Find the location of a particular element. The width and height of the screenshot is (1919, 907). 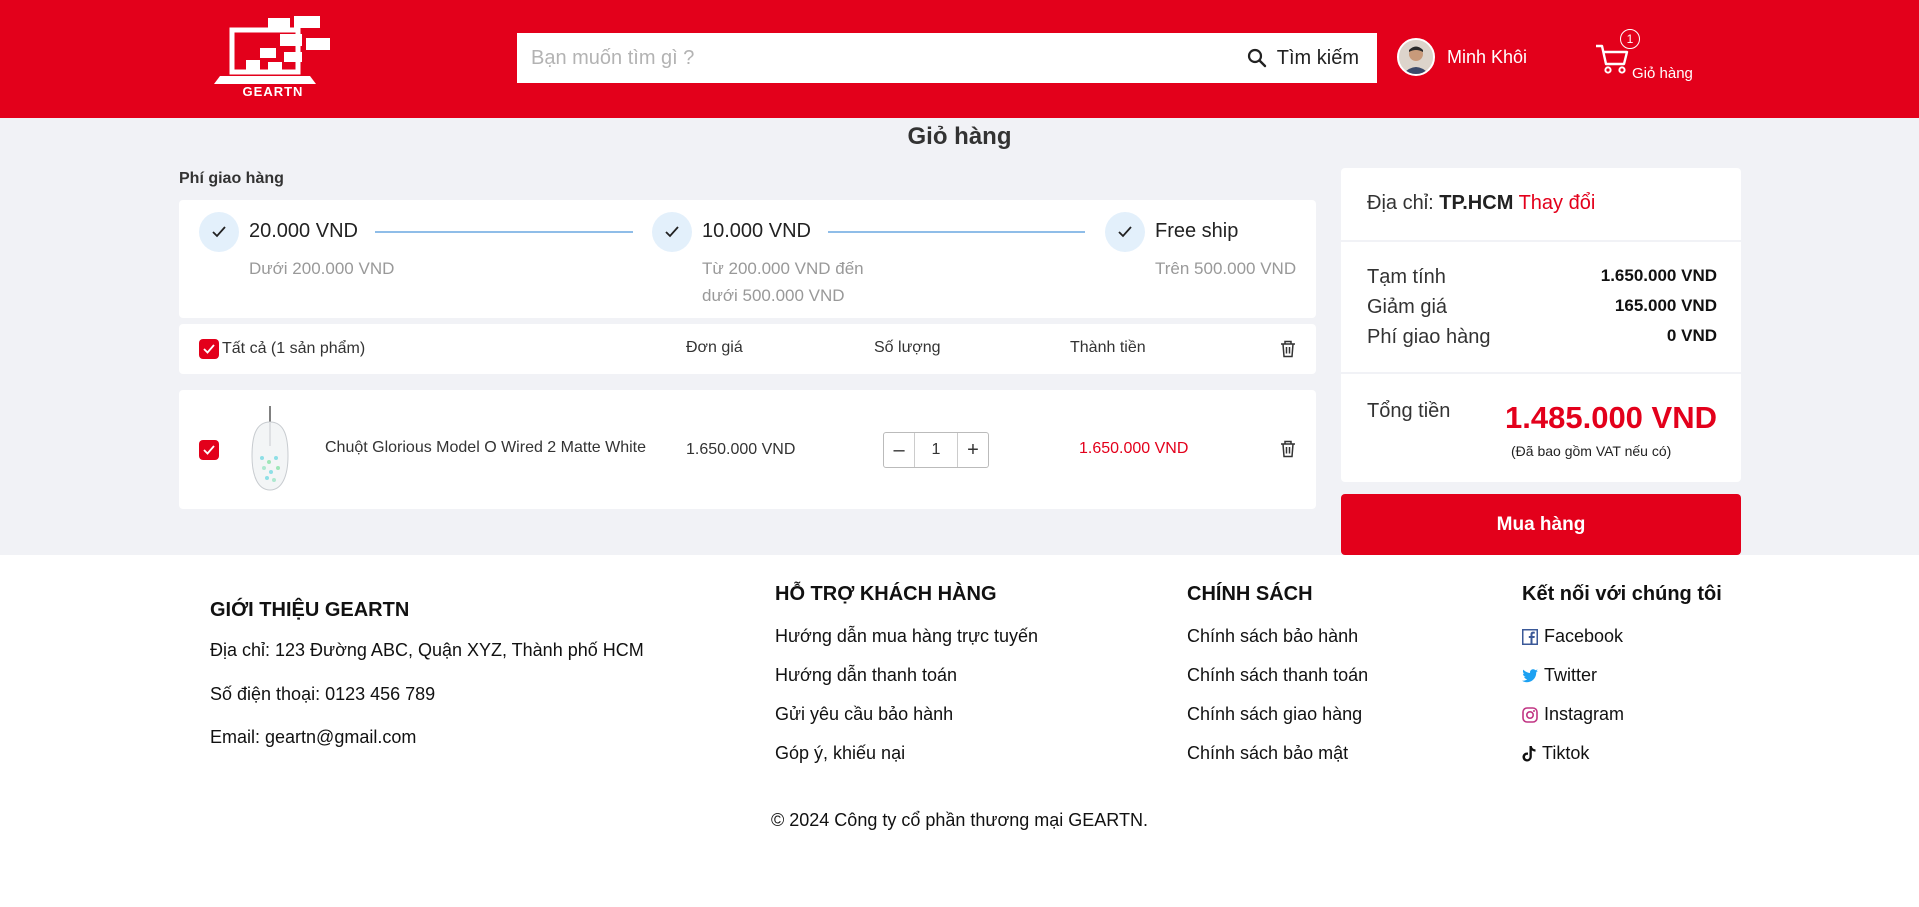

shipping-fee-row: Phí giao hàng 0 VND is located at coordinates (1542, 337).